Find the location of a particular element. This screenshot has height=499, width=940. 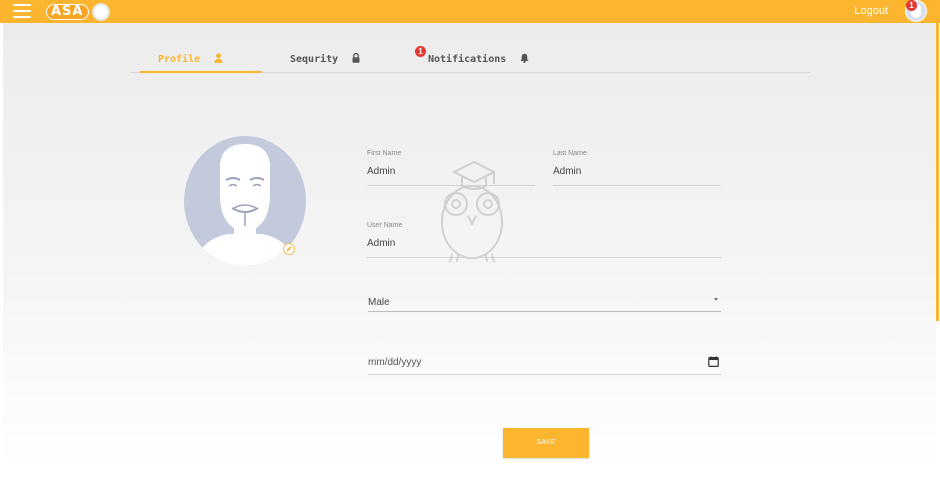

tab-notifications-label: Notifications is located at coordinates (467, 59).